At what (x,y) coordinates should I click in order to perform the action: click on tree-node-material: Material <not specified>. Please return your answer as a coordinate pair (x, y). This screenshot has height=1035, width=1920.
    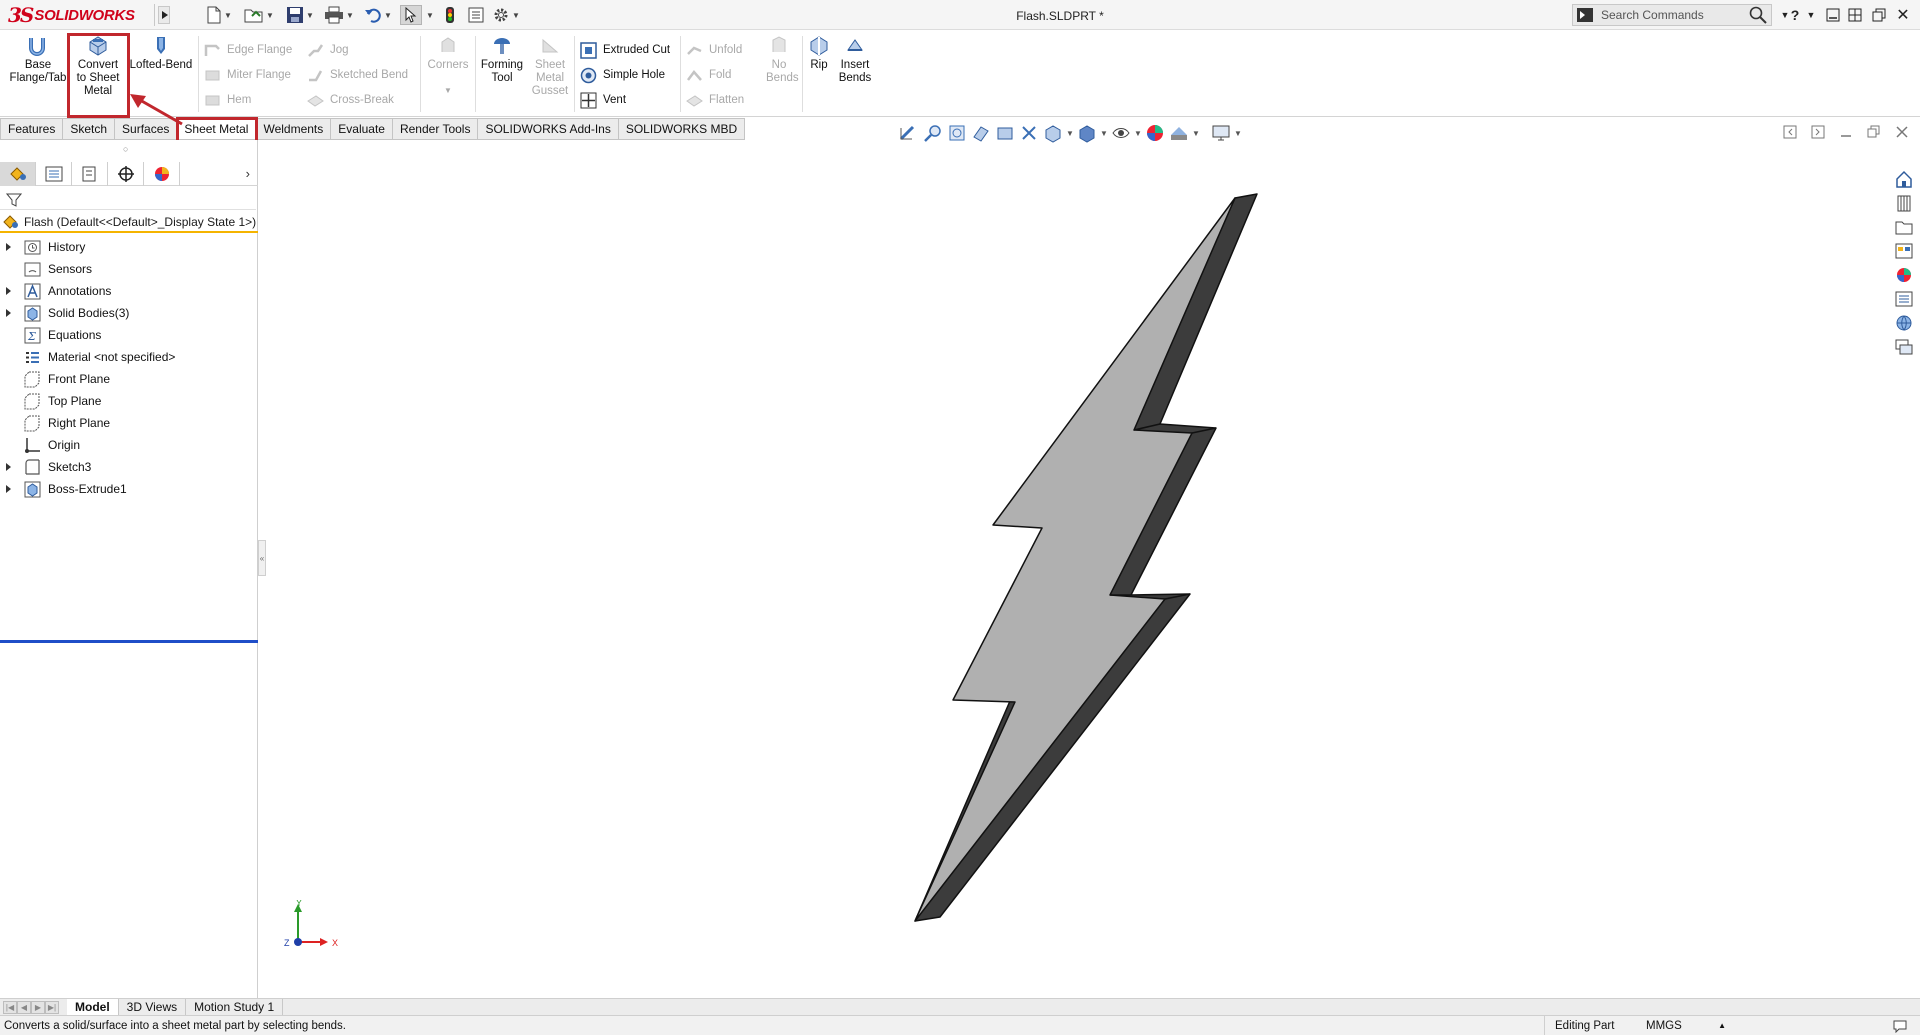
    Looking at the image, I should click on (129, 357).